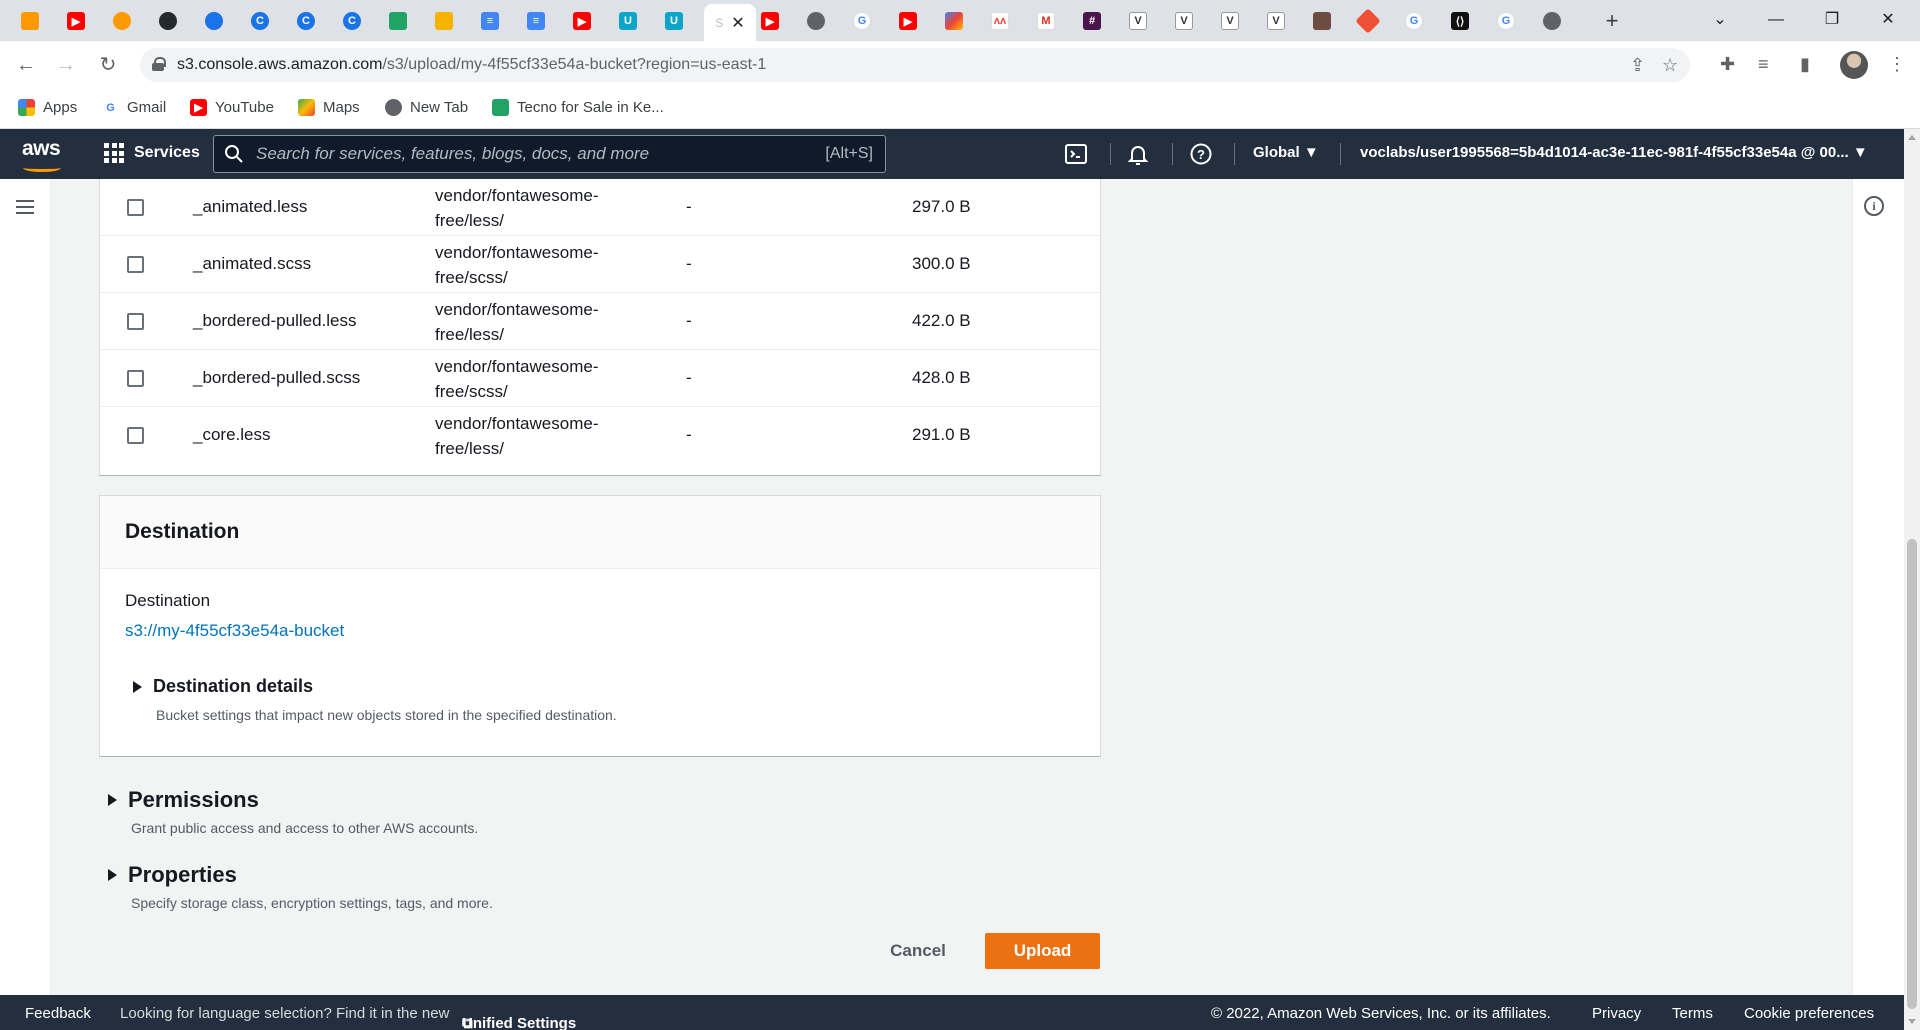 The width and height of the screenshot is (1920, 1030). I want to click on properties-toggle: Properties, so click(172, 875).